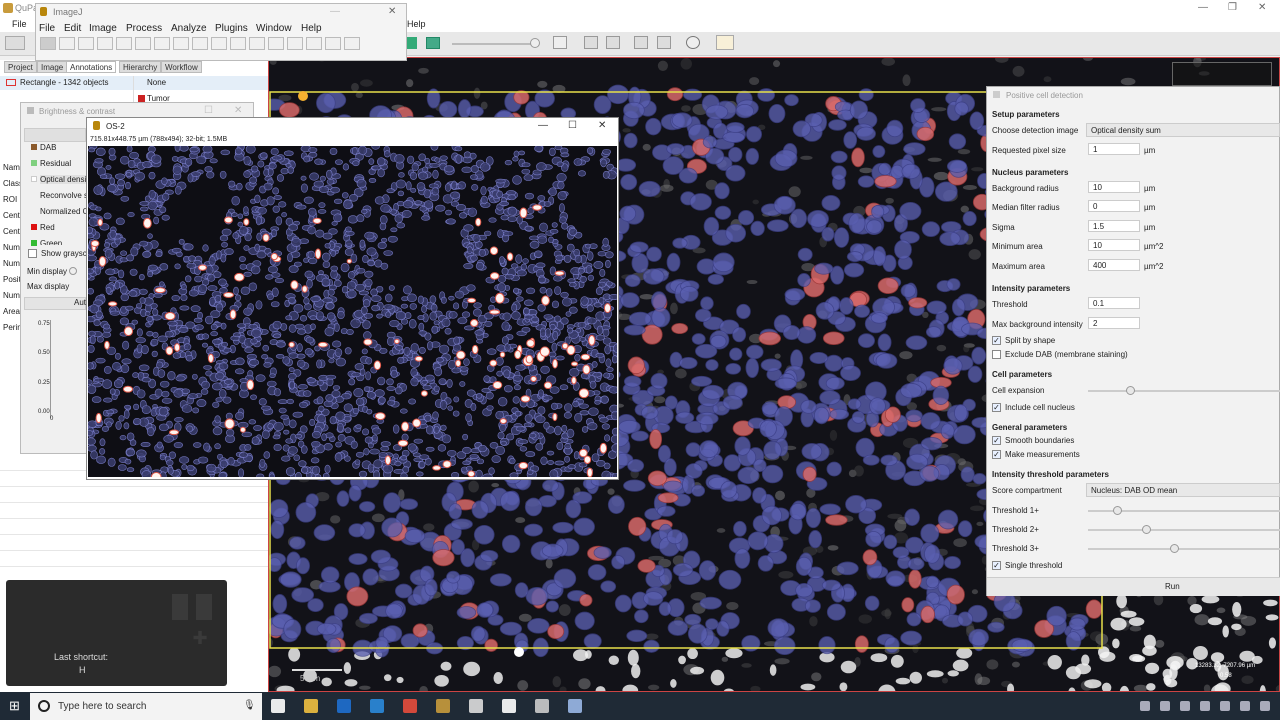 The width and height of the screenshot is (1280, 720). What do you see at coordinates (64, 195) in the screenshot?
I see `channel-reconvolve: Reconvolve s` at bounding box center [64, 195].